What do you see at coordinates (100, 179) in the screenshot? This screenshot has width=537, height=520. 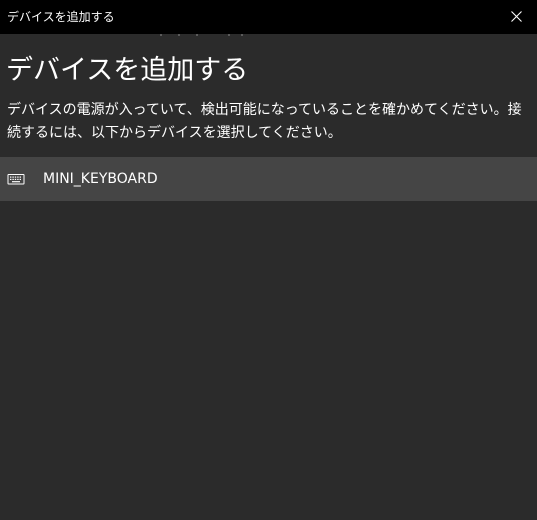 I see `device-name: MINI_KEYBOARD` at bounding box center [100, 179].